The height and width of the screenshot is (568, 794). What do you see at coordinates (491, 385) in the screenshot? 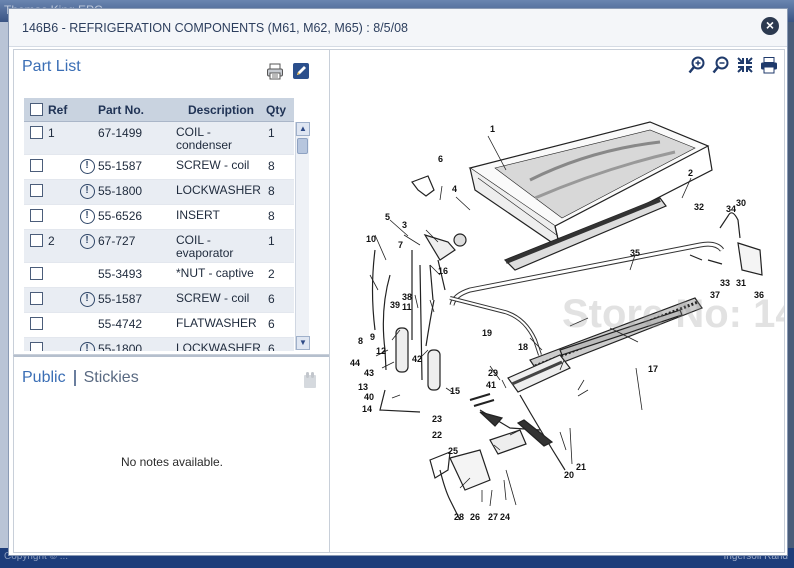
I see `callout-label: 41` at bounding box center [491, 385].